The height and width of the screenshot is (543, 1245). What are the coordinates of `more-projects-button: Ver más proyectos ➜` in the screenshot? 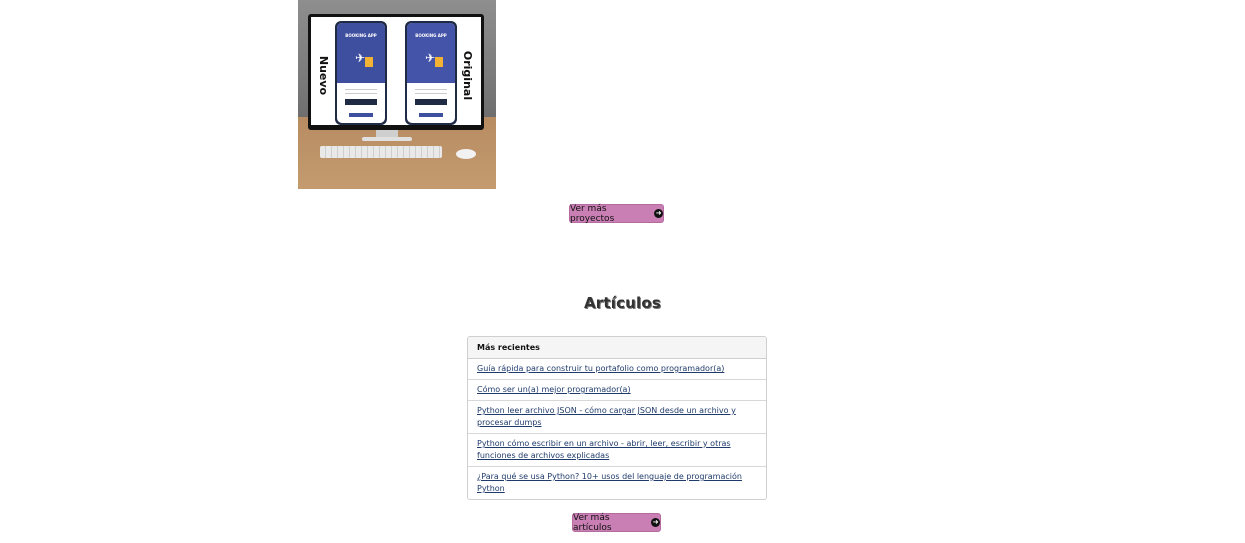 It's located at (616, 213).